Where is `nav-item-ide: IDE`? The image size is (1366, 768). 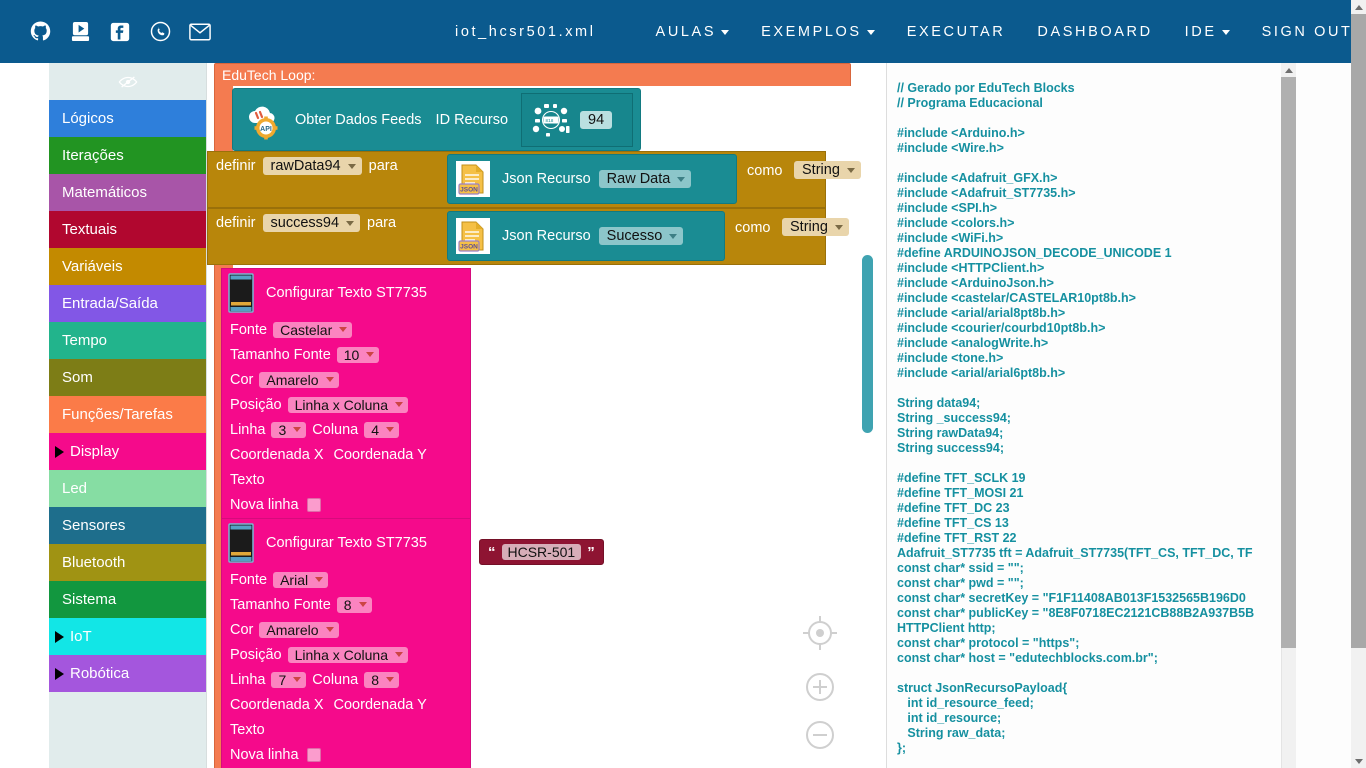 nav-item-ide: IDE is located at coordinates (1207, 32).